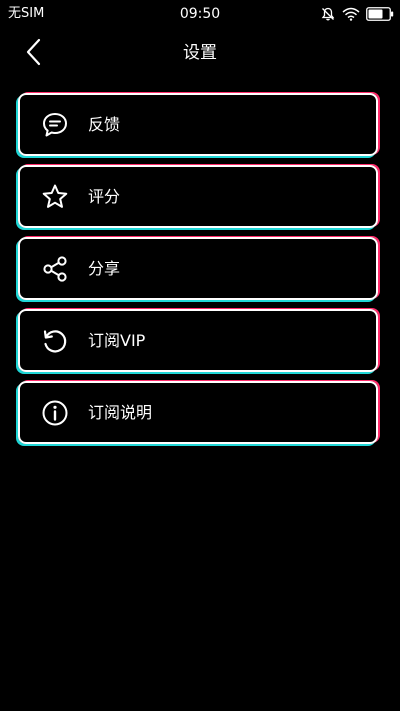  Describe the element at coordinates (198, 268) in the screenshot. I see `menu-item-share: 分享` at that location.